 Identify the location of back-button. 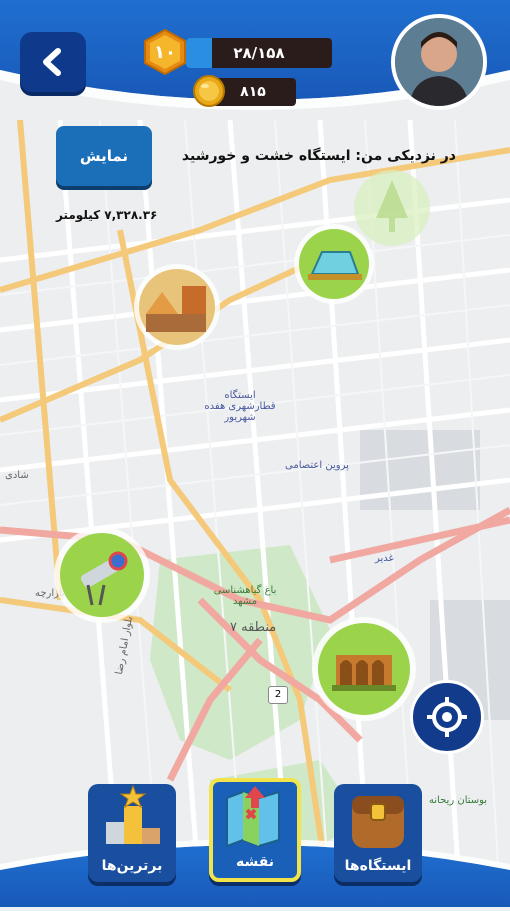
(53, 62).